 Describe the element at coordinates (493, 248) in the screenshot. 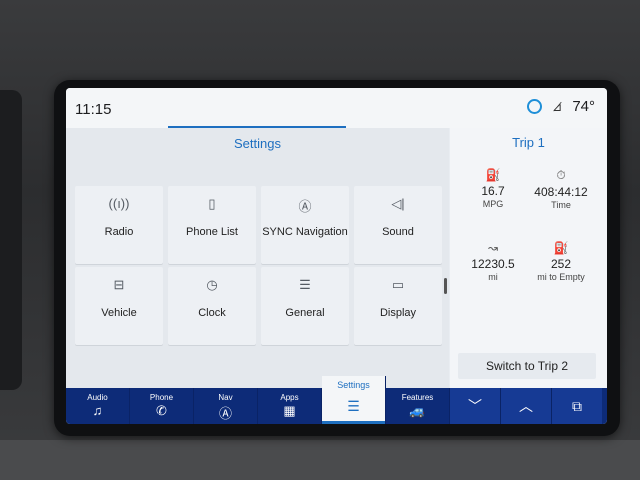

I see `distance-icon: ↝` at that location.